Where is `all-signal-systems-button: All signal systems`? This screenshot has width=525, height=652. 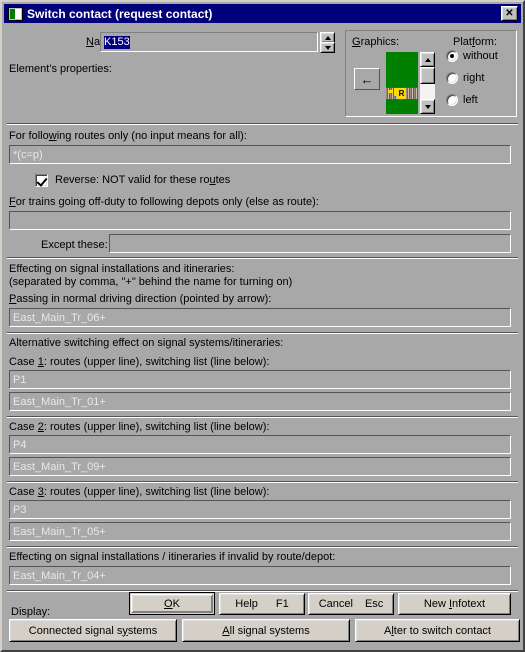
all-signal-systems-button: All signal systems is located at coordinates (266, 630).